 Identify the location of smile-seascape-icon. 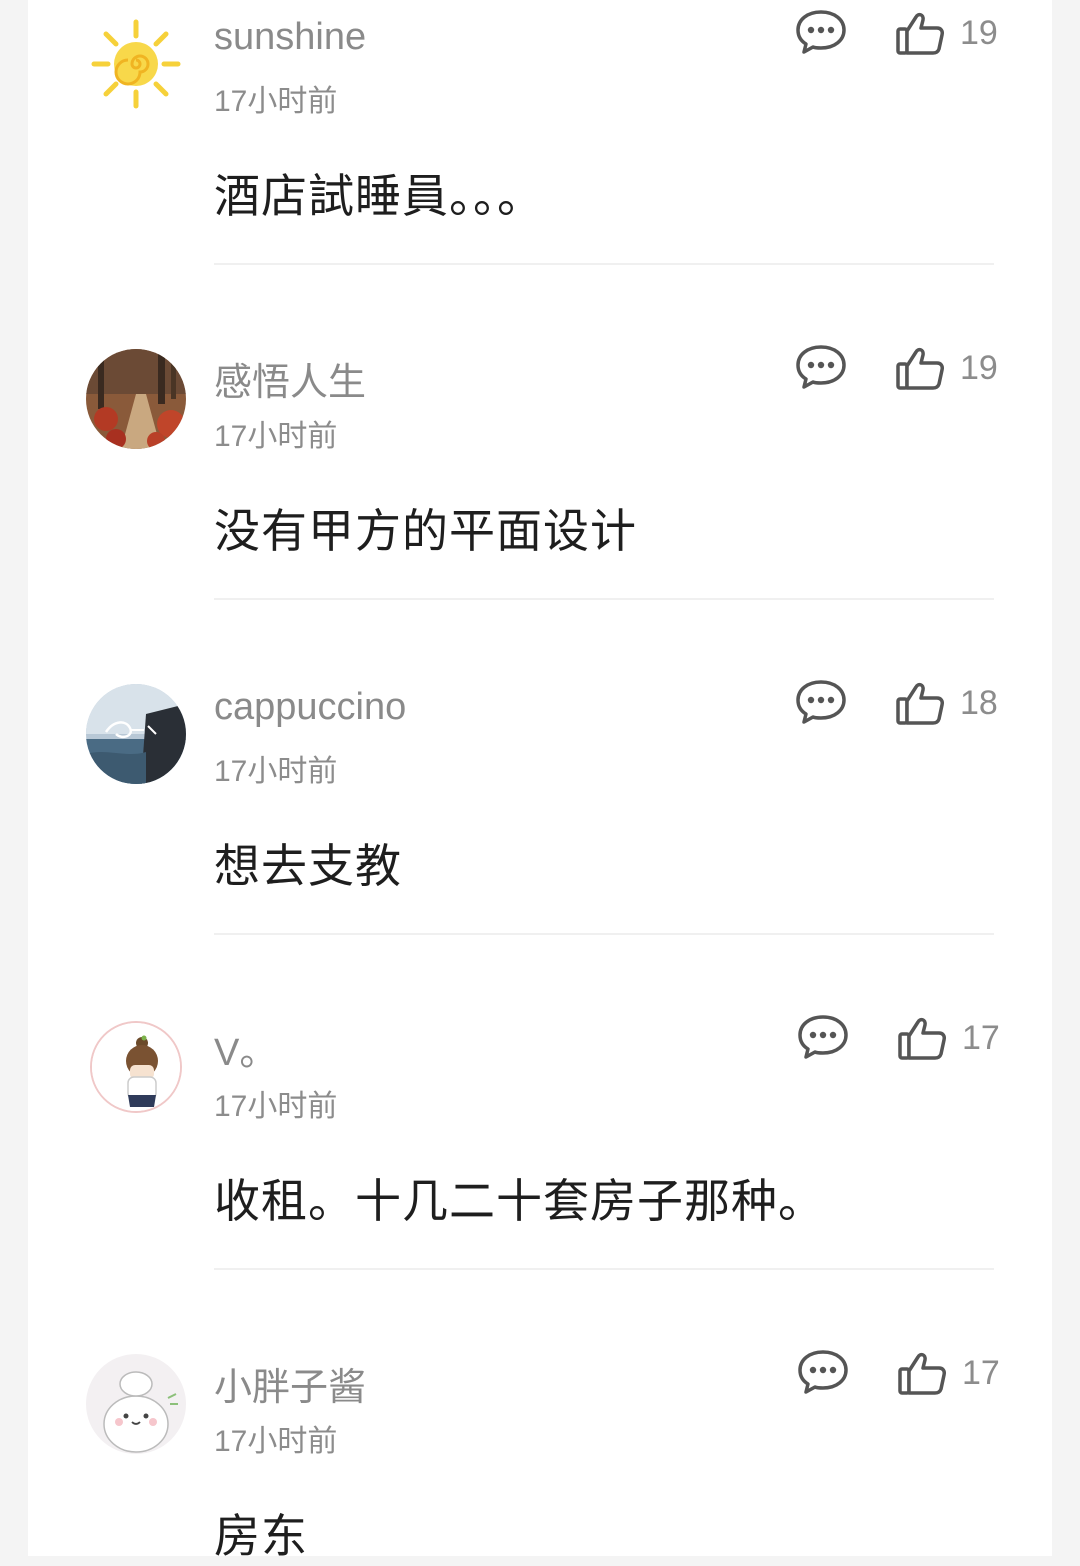
(136, 734).